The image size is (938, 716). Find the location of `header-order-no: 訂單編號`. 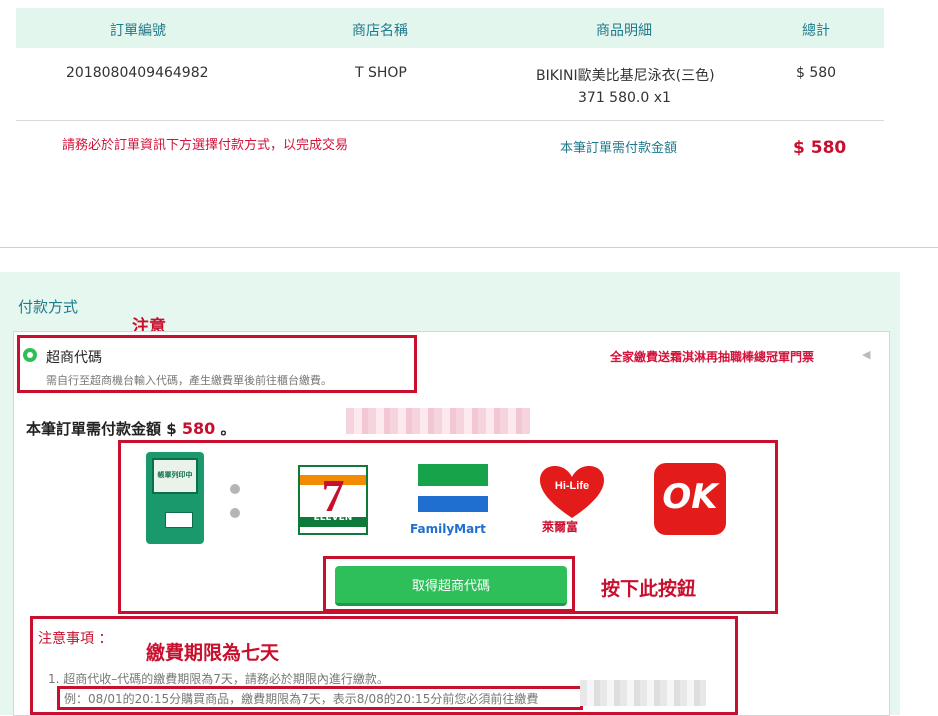

header-order-no: 訂單編號 is located at coordinates (138, 31).